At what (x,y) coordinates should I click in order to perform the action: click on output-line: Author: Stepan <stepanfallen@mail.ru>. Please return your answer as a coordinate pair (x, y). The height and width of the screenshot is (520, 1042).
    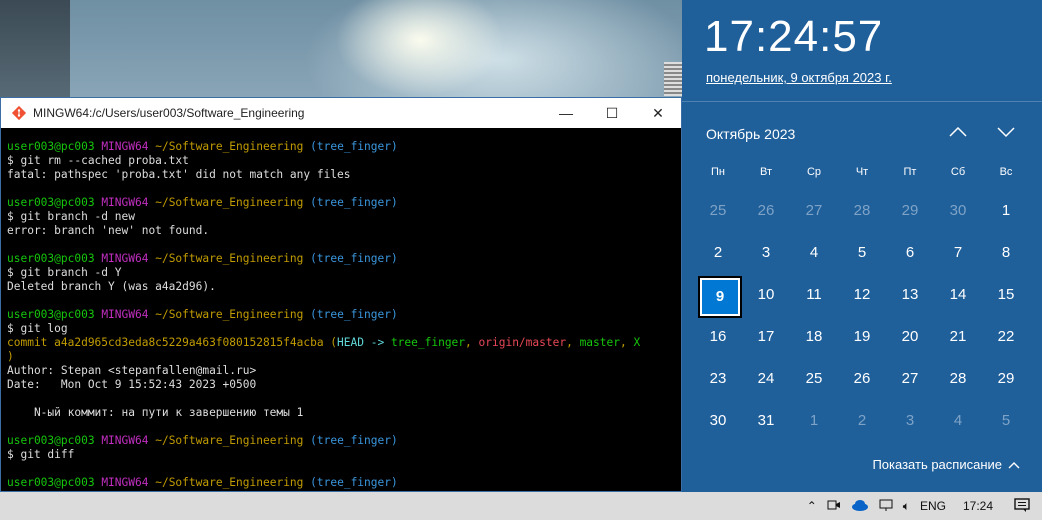
    Looking at the image, I should click on (341, 371).